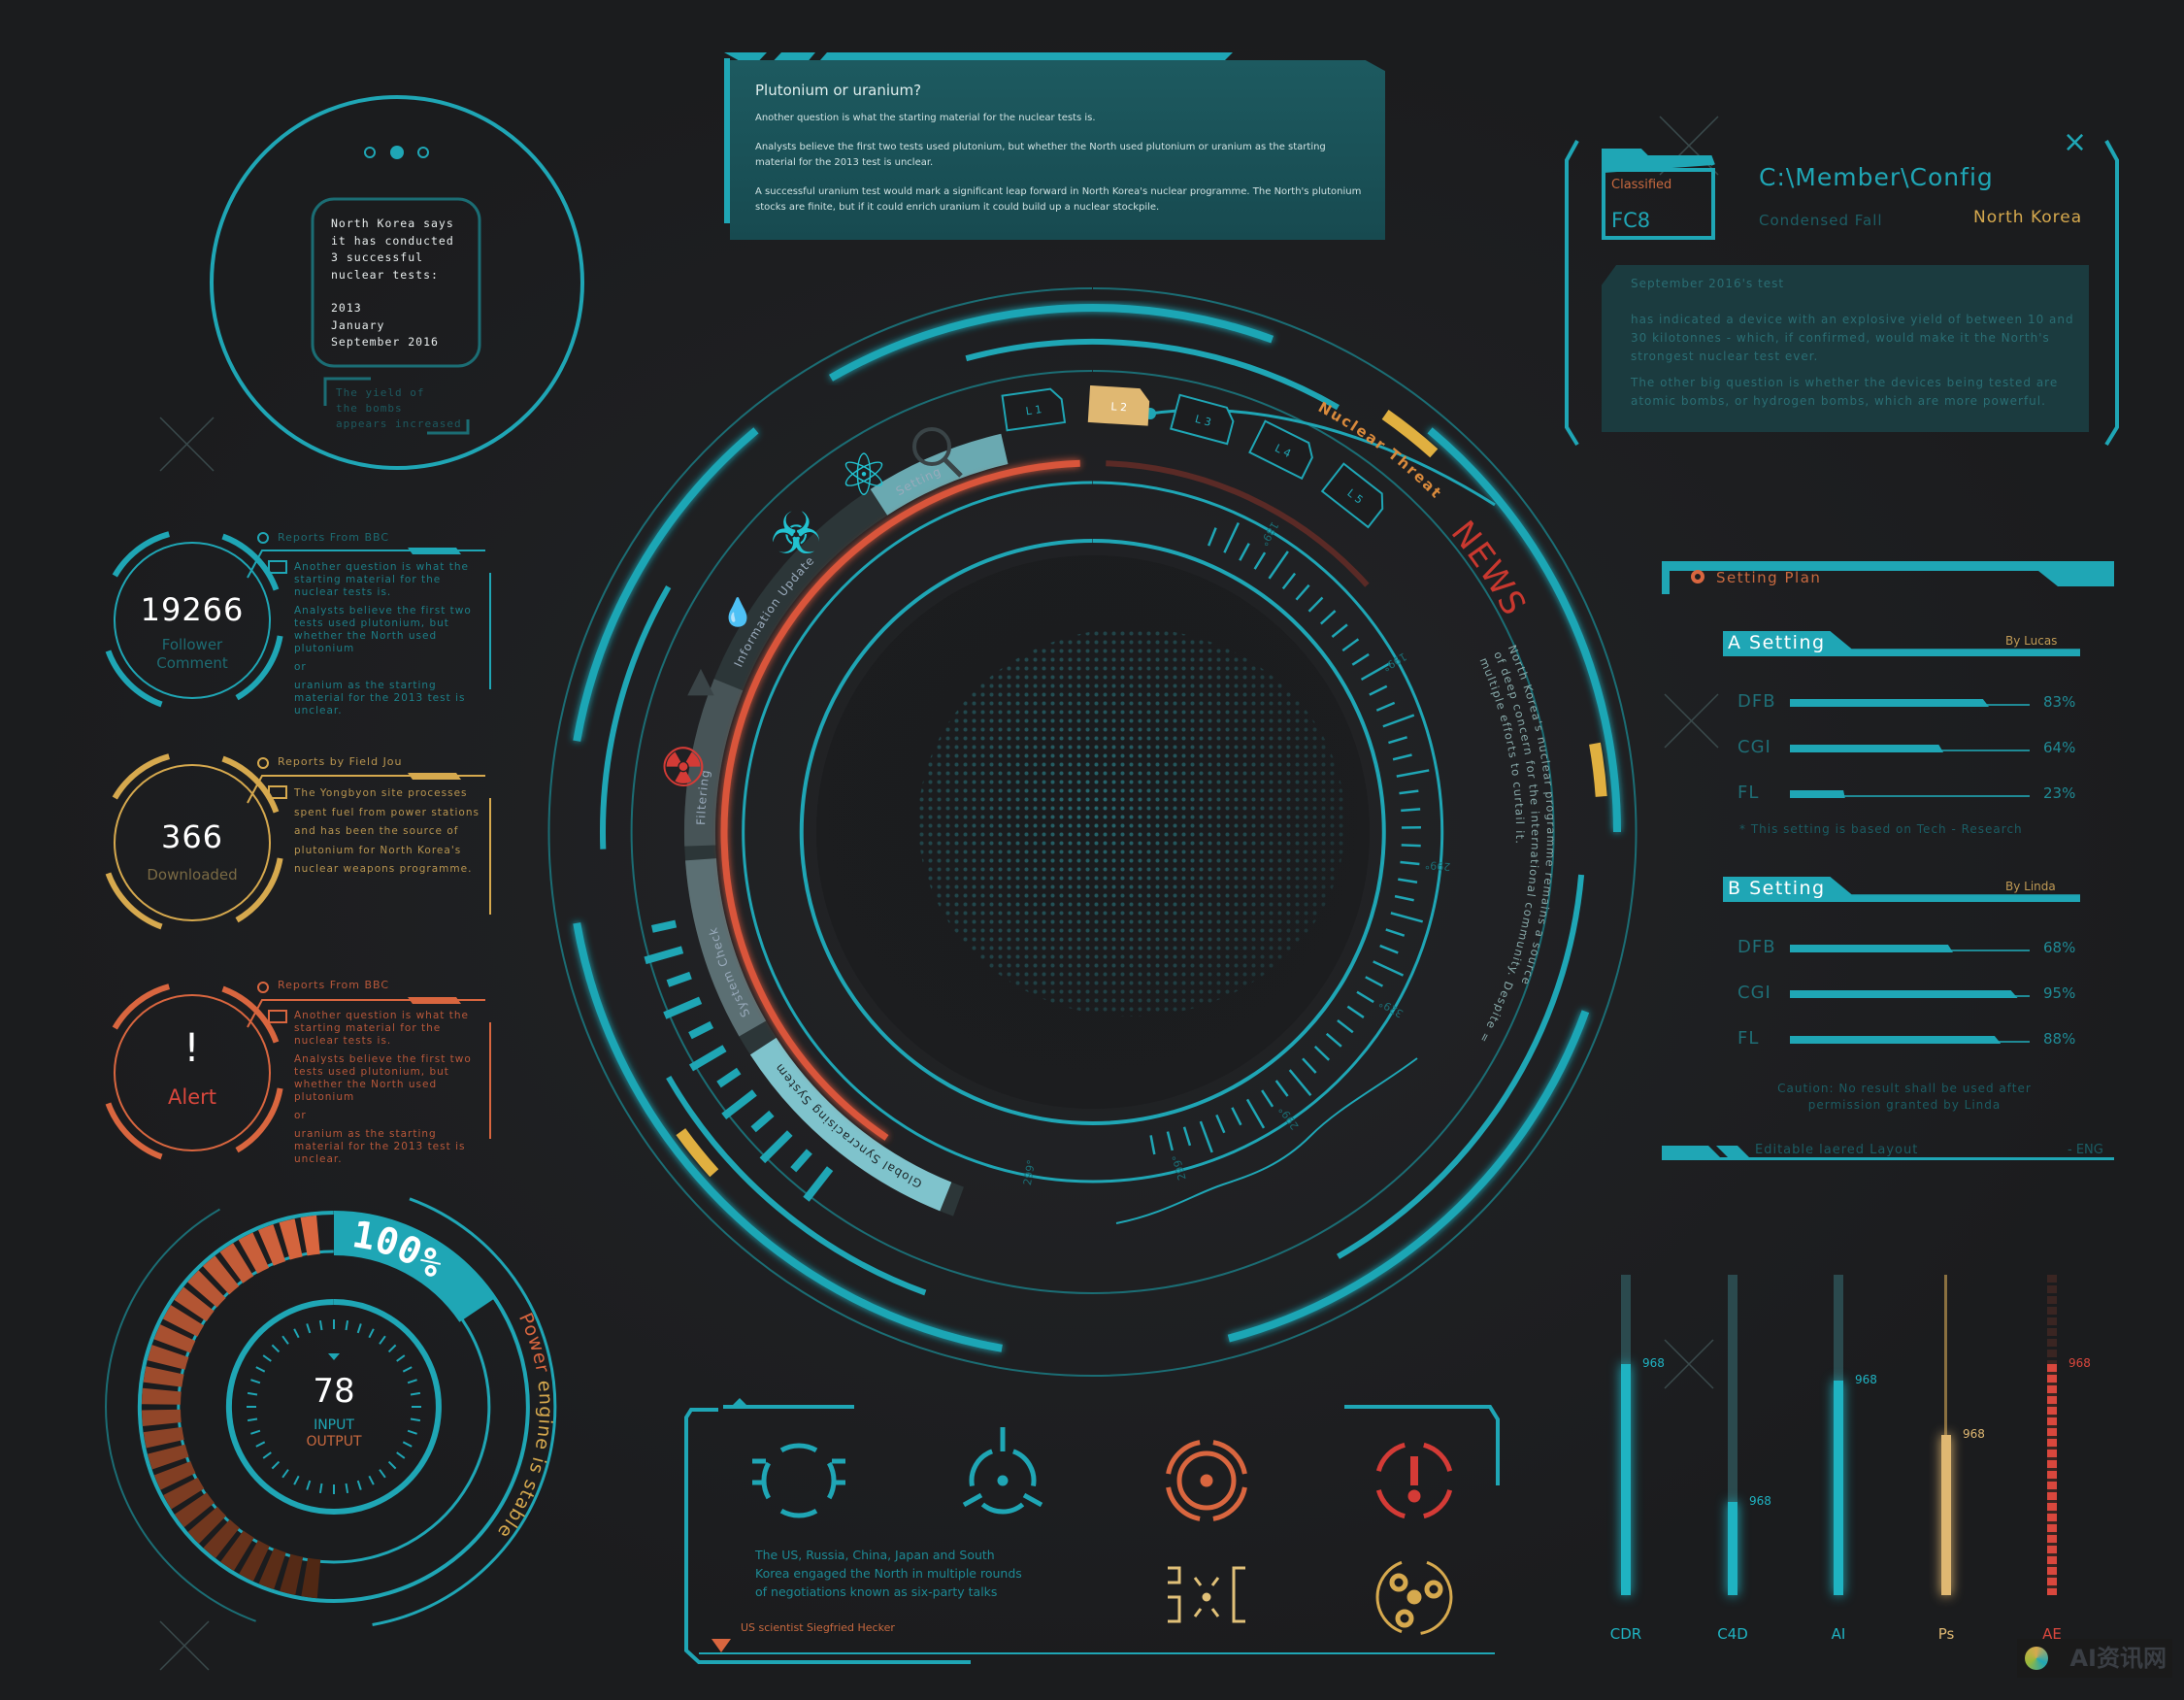  Describe the element at coordinates (1838, 1634) in the screenshot. I see `meter-label: AI` at that location.